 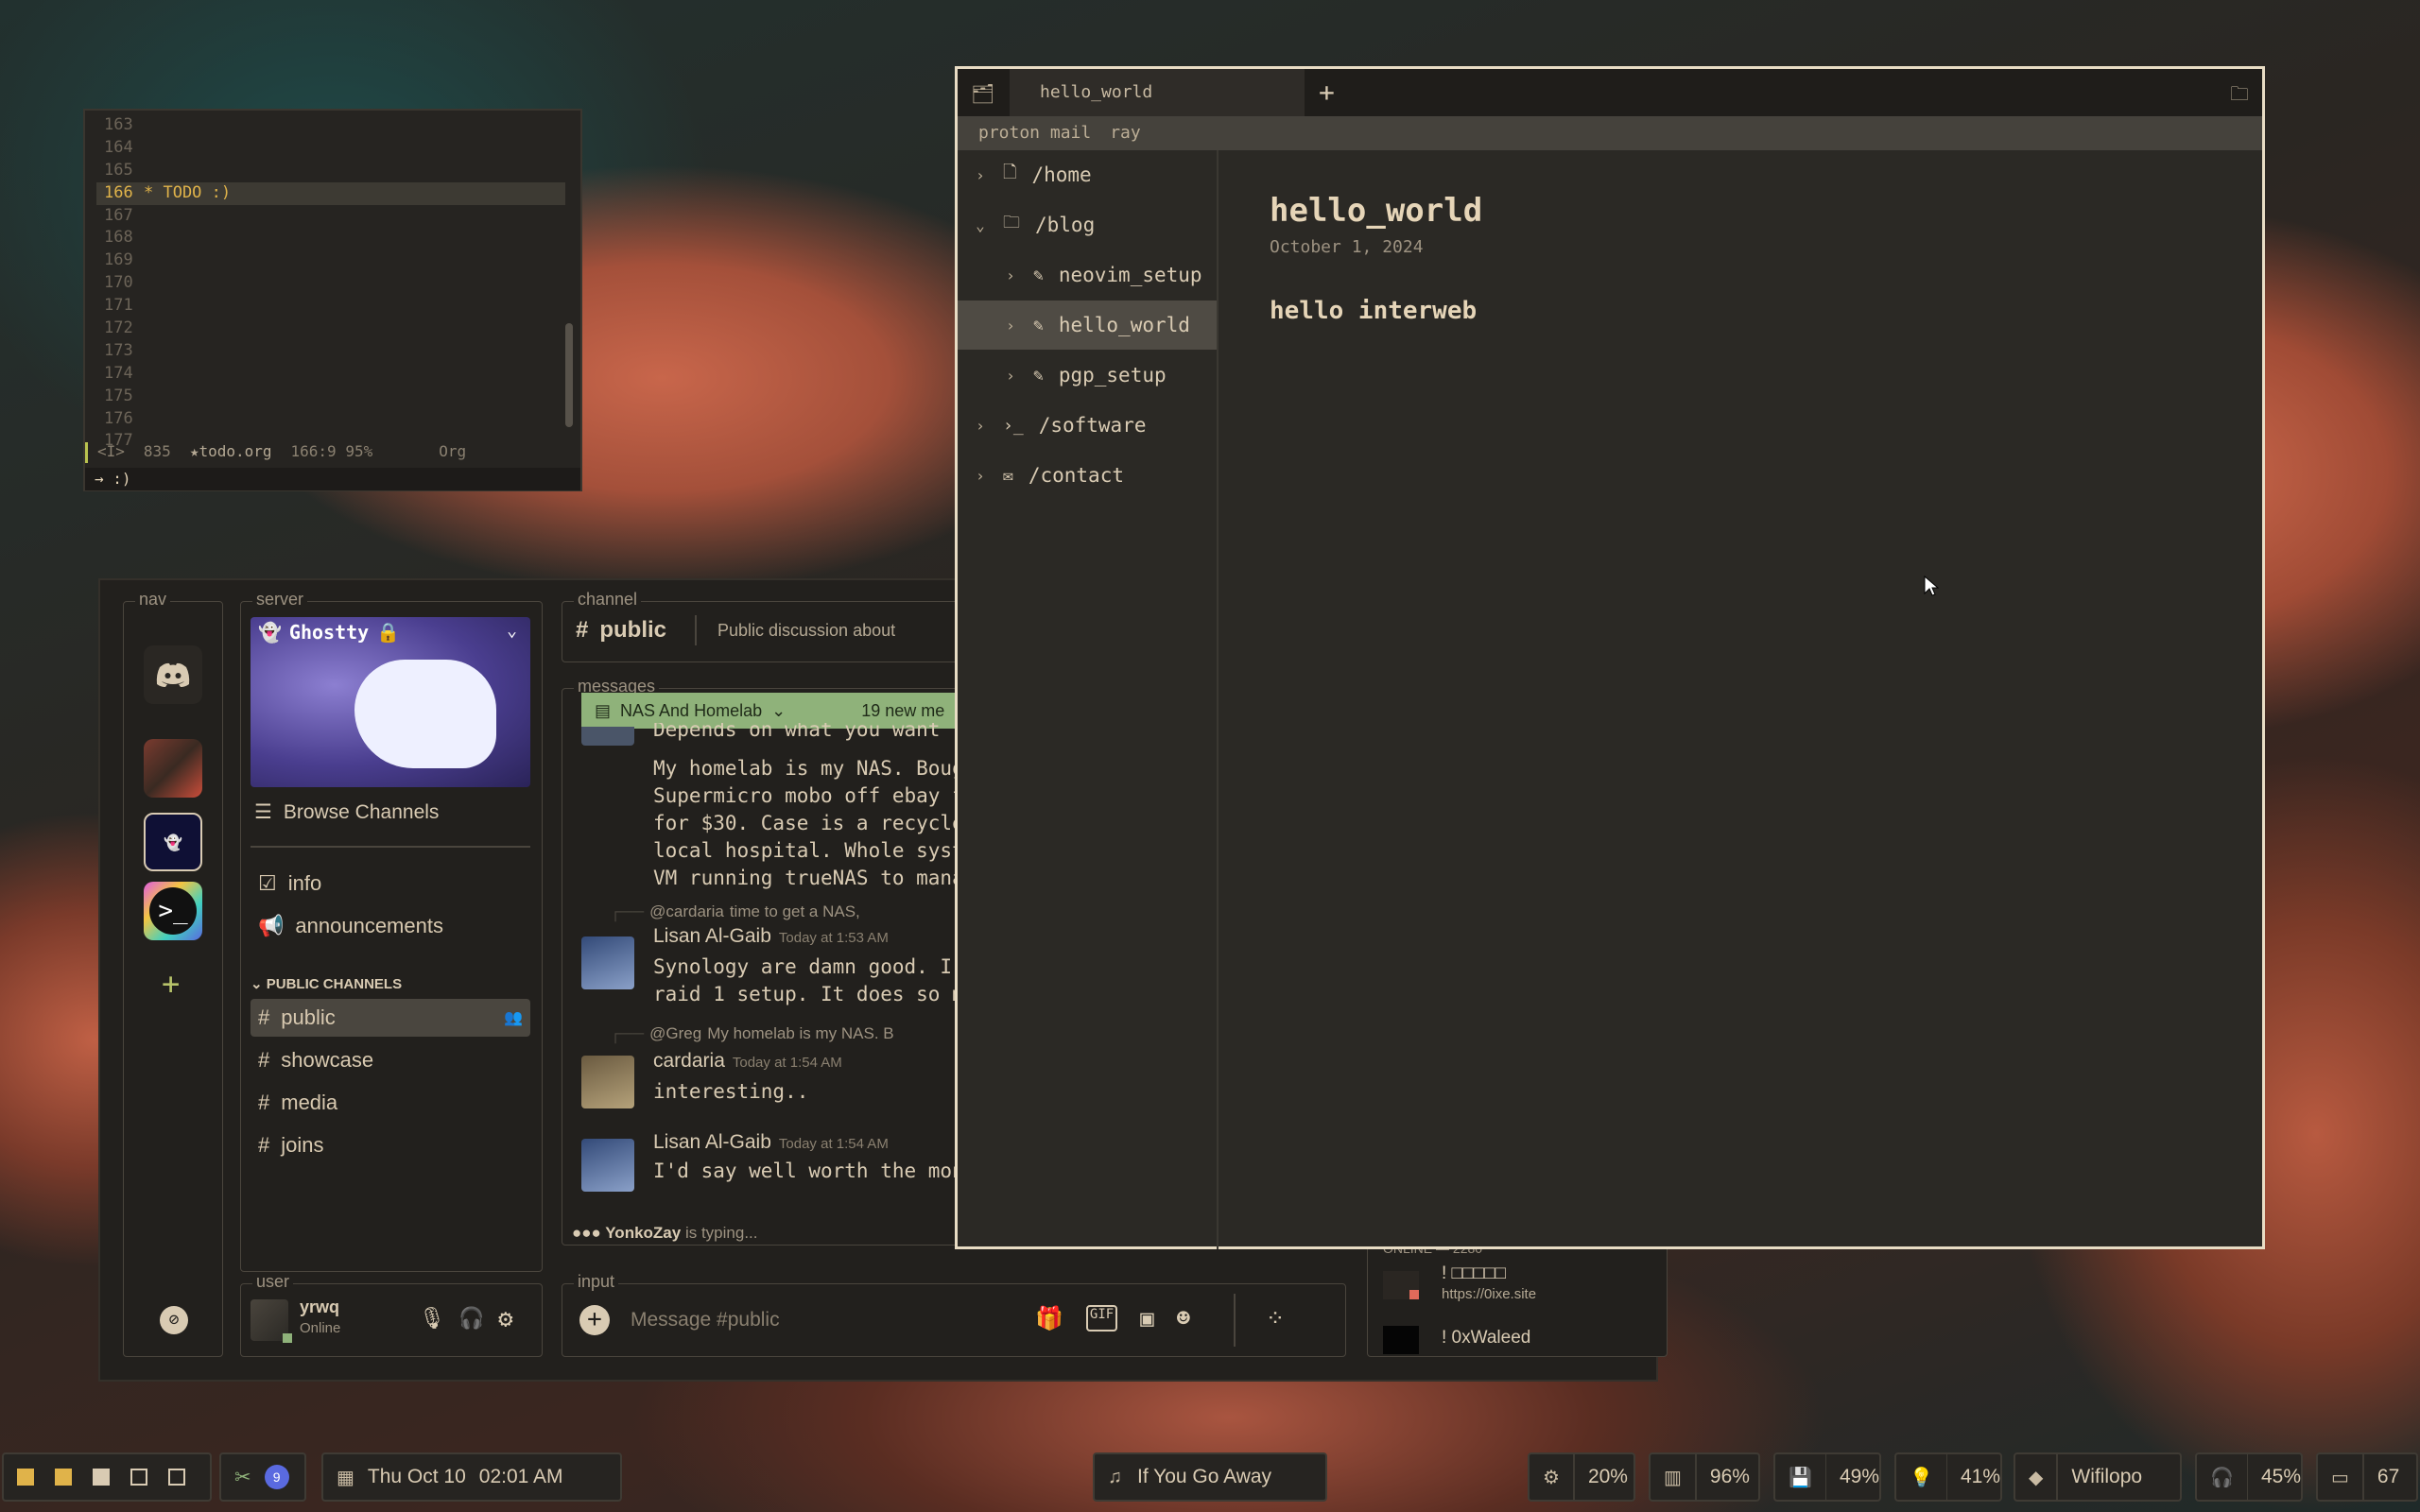 What do you see at coordinates (391, 926) in the screenshot?
I see `channel-announcements: 📢 announcements` at bounding box center [391, 926].